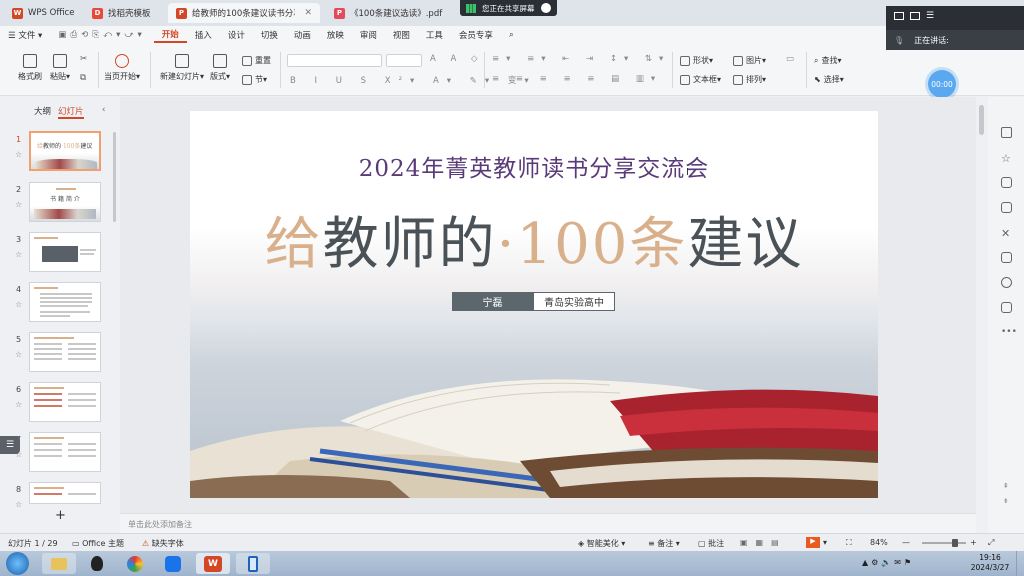  Describe the element at coordinates (25, 35) in the screenshot. I see `hamburger-icon: ☰ 文件 ▾` at that location.